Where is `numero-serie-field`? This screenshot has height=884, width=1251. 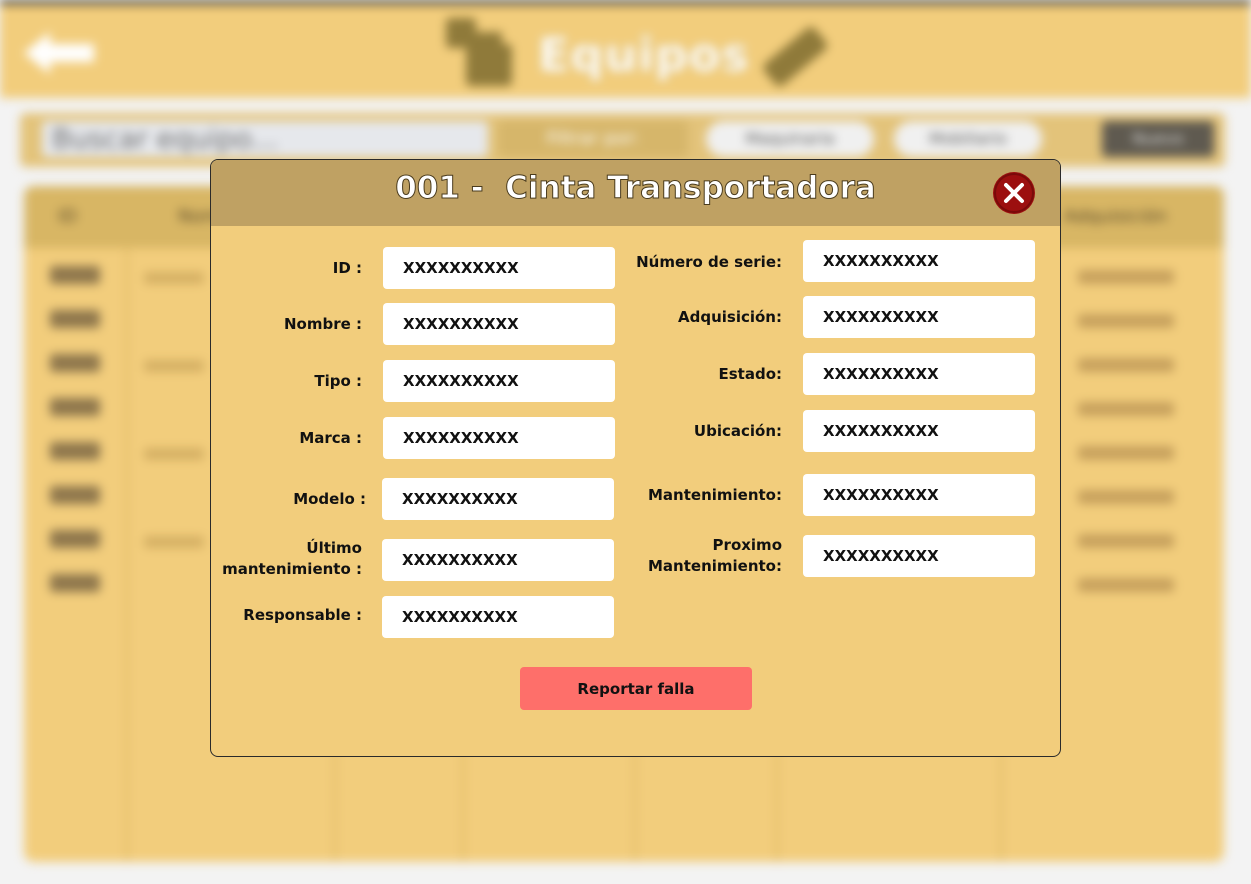 numero-serie-field is located at coordinates (919, 261).